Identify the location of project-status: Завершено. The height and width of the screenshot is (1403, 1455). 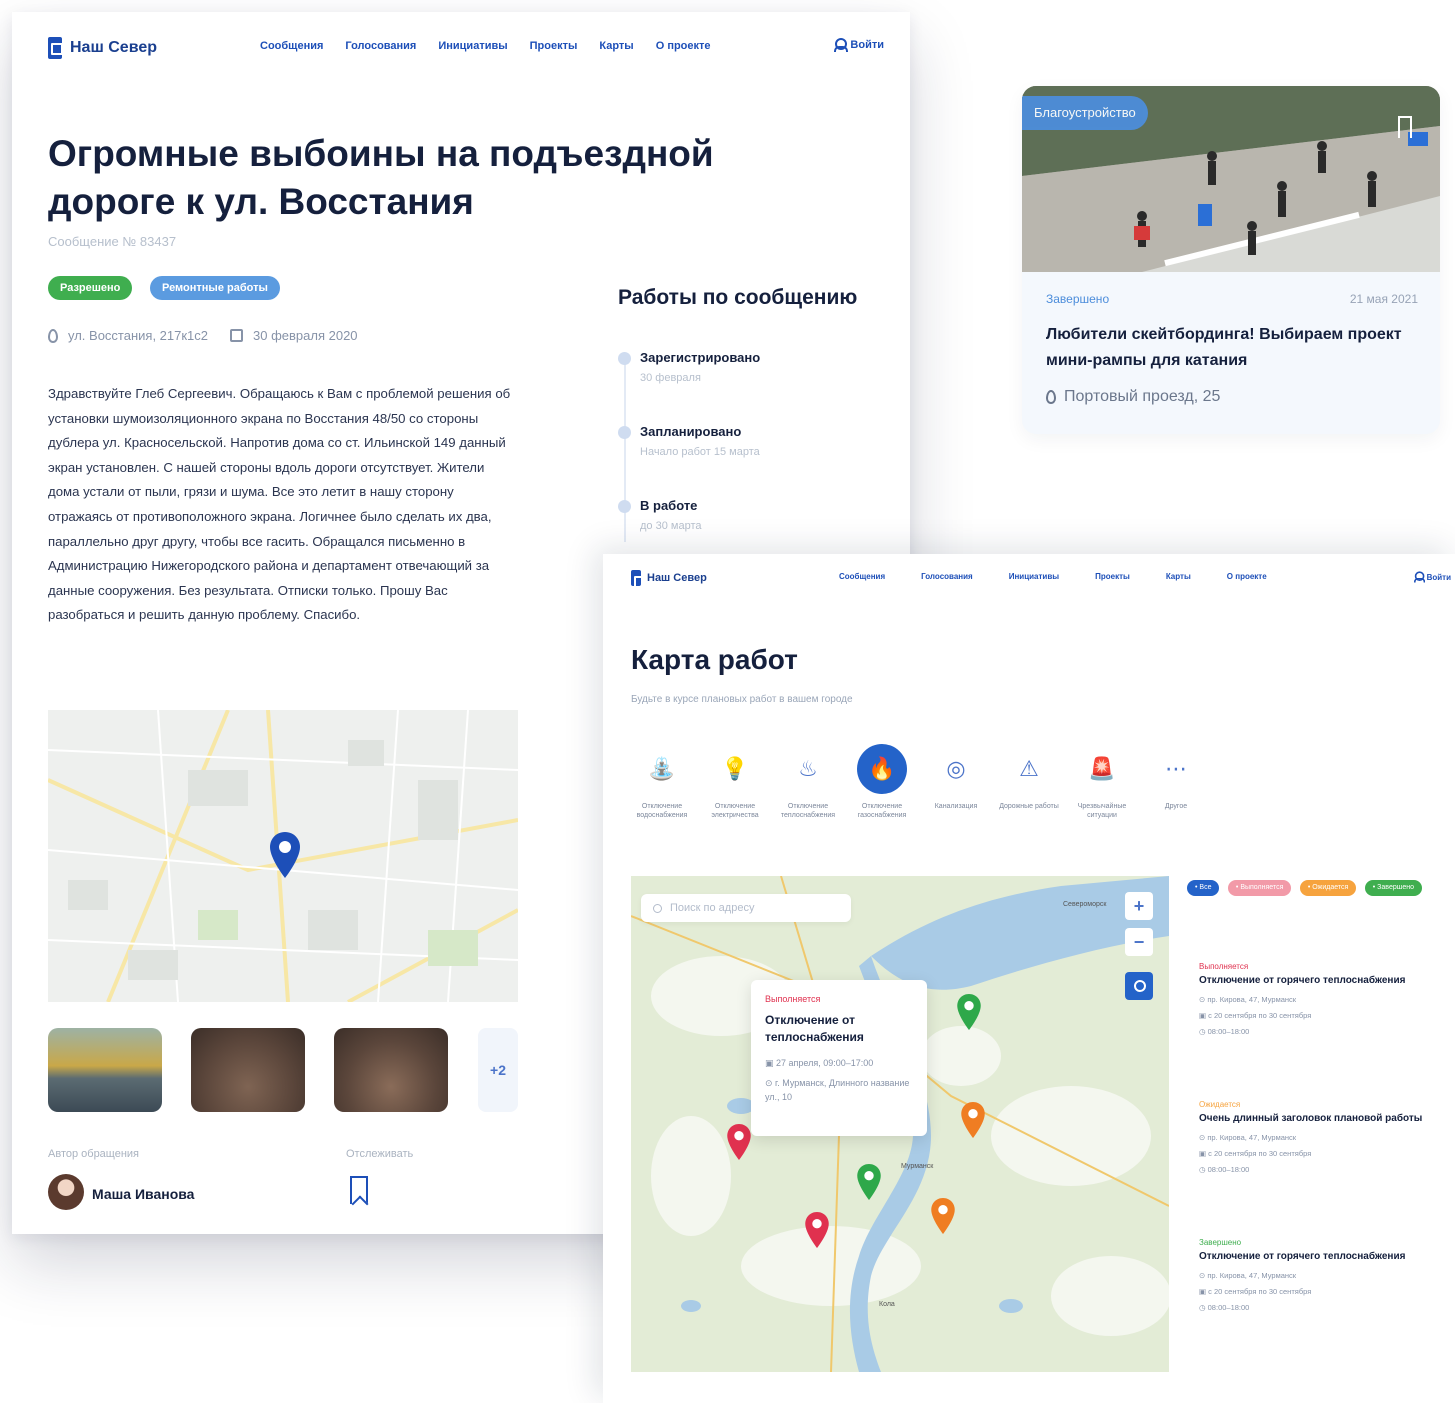
(1078, 299).